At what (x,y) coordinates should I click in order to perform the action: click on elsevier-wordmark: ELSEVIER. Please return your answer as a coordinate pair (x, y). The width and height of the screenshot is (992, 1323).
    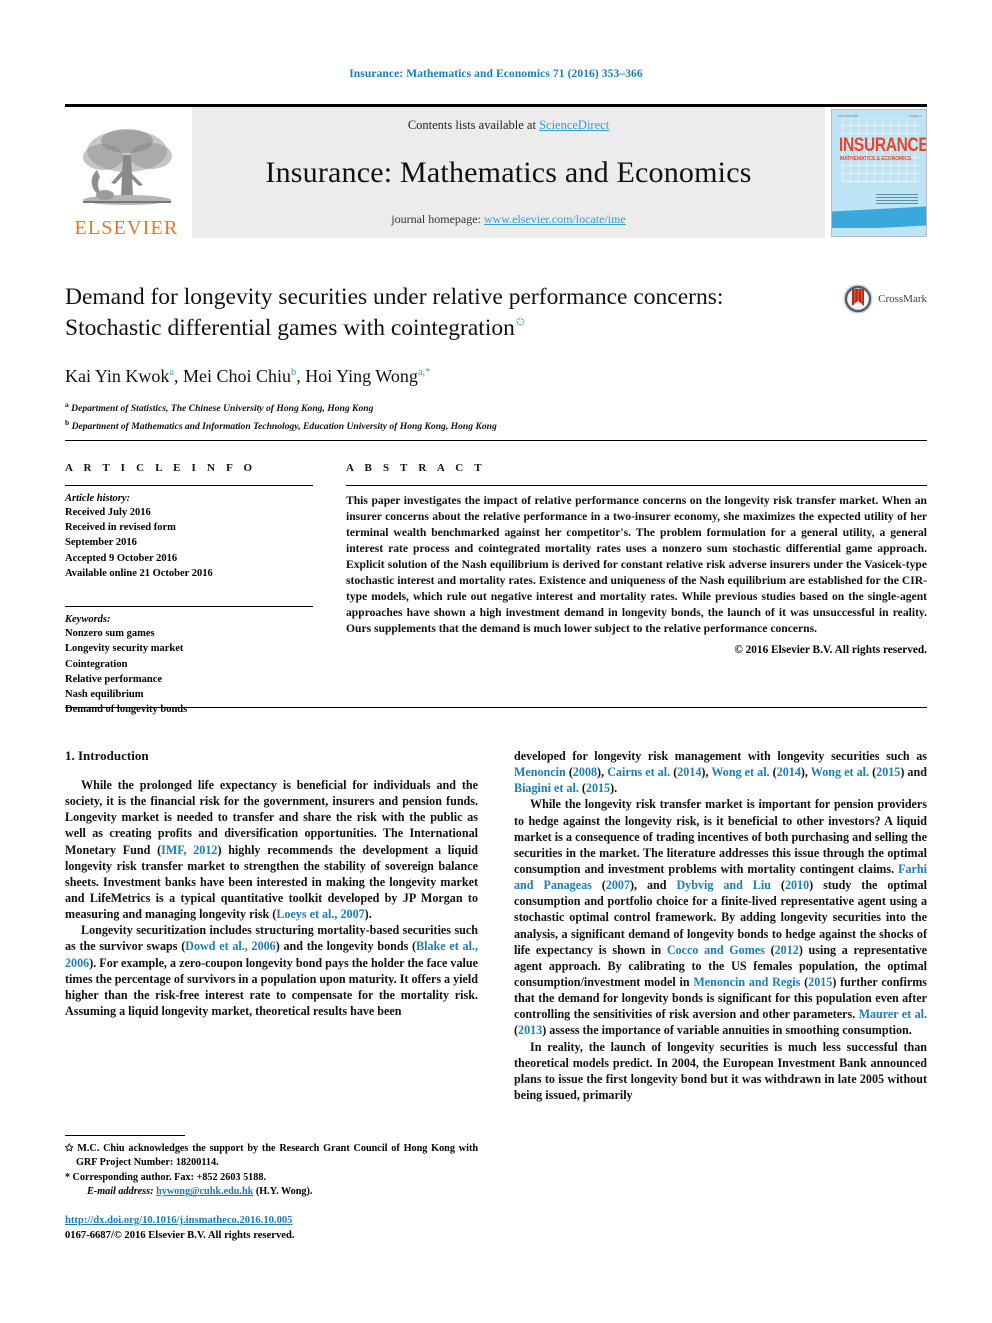
    Looking at the image, I should click on (126, 228).